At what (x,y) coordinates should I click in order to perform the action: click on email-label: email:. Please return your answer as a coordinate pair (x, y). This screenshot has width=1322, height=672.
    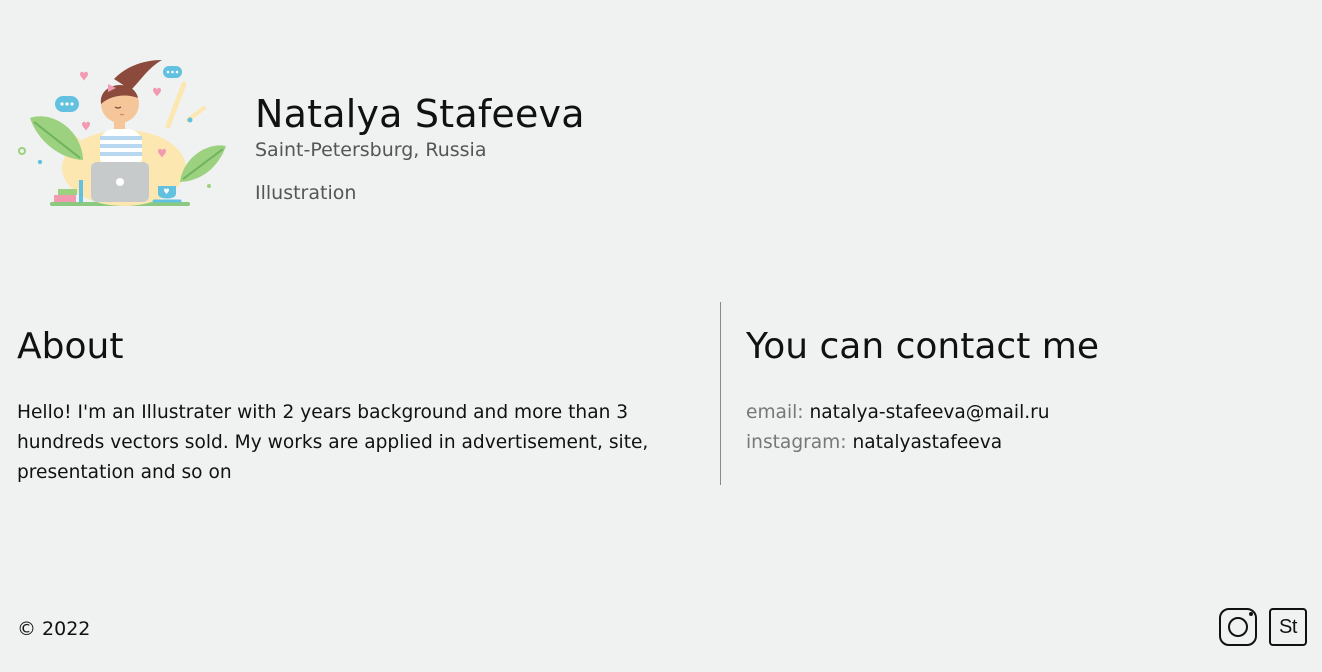
    Looking at the image, I should click on (775, 412).